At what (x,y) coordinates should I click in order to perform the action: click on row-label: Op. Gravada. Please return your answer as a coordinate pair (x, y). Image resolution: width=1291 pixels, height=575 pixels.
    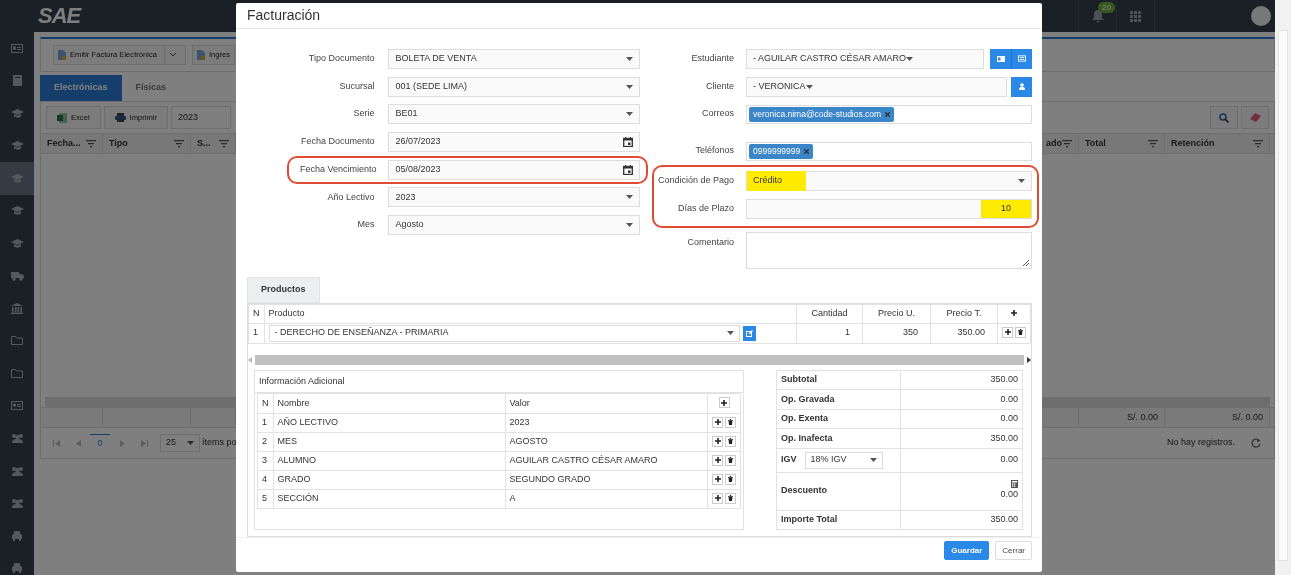
    Looking at the image, I should click on (808, 398).